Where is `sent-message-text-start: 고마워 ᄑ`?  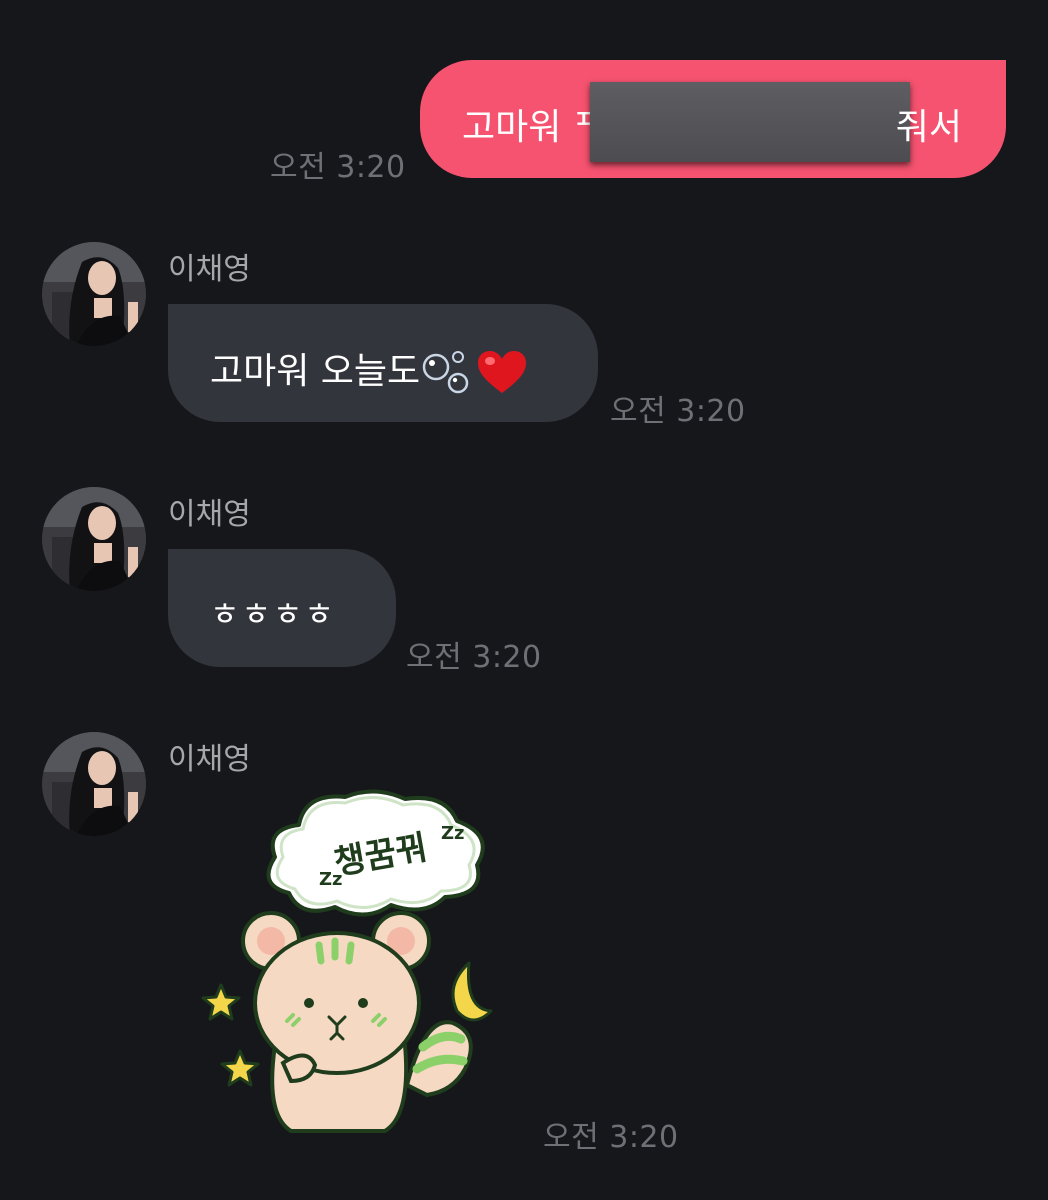 sent-message-text-start: 고마워 ᄑ is located at coordinates (534, 127).